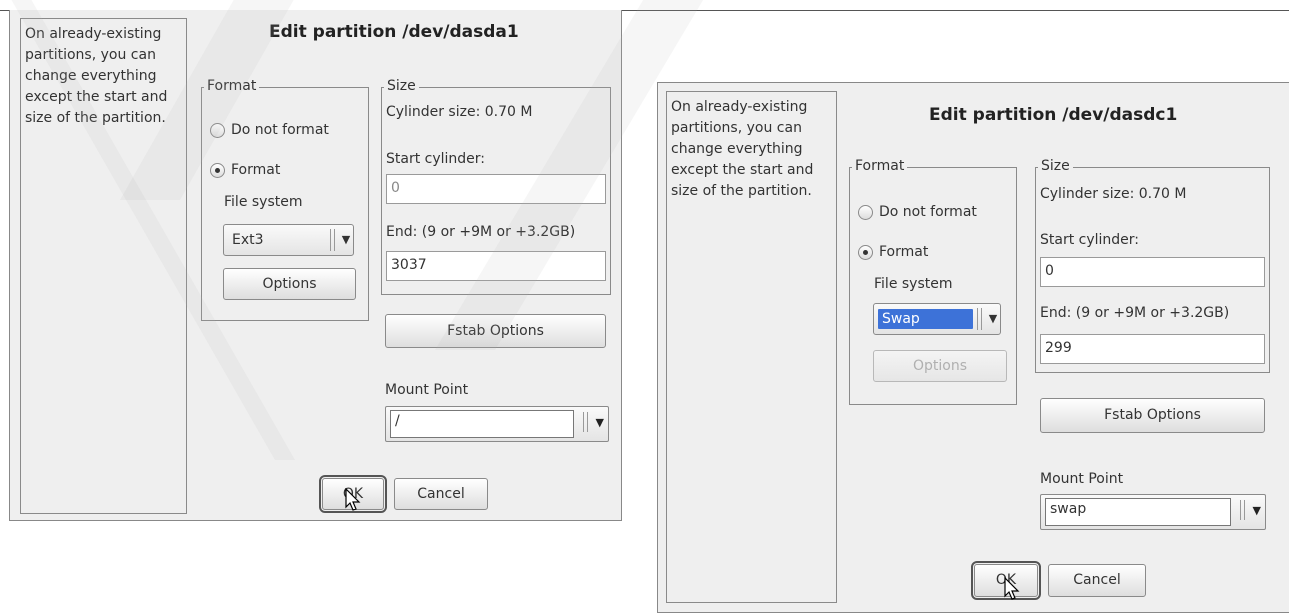  What do you see at coordinates (394, 32) in the screenshot?
I see `dialog-title: Edit partition /dev/dasda1` at bounding box center [394, 32].